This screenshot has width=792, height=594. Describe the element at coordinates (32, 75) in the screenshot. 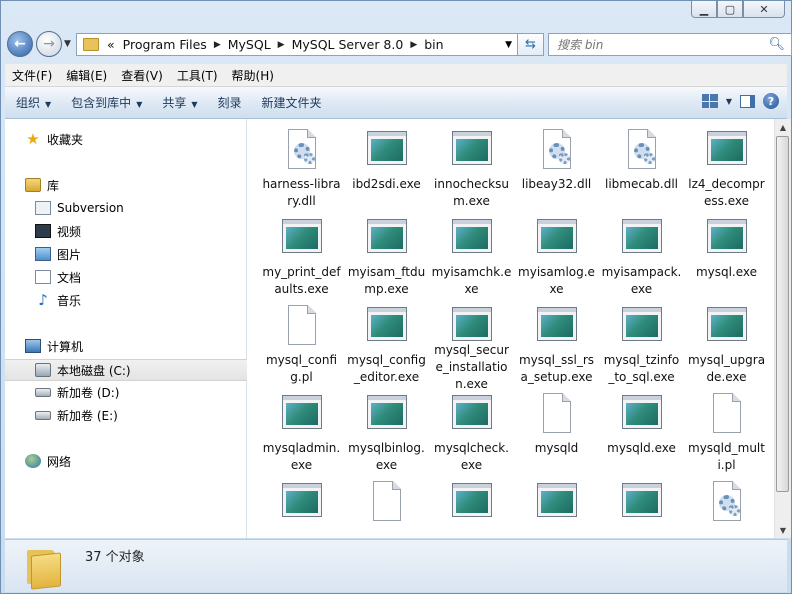

I see `menu-file: 文件(F)` at that location.